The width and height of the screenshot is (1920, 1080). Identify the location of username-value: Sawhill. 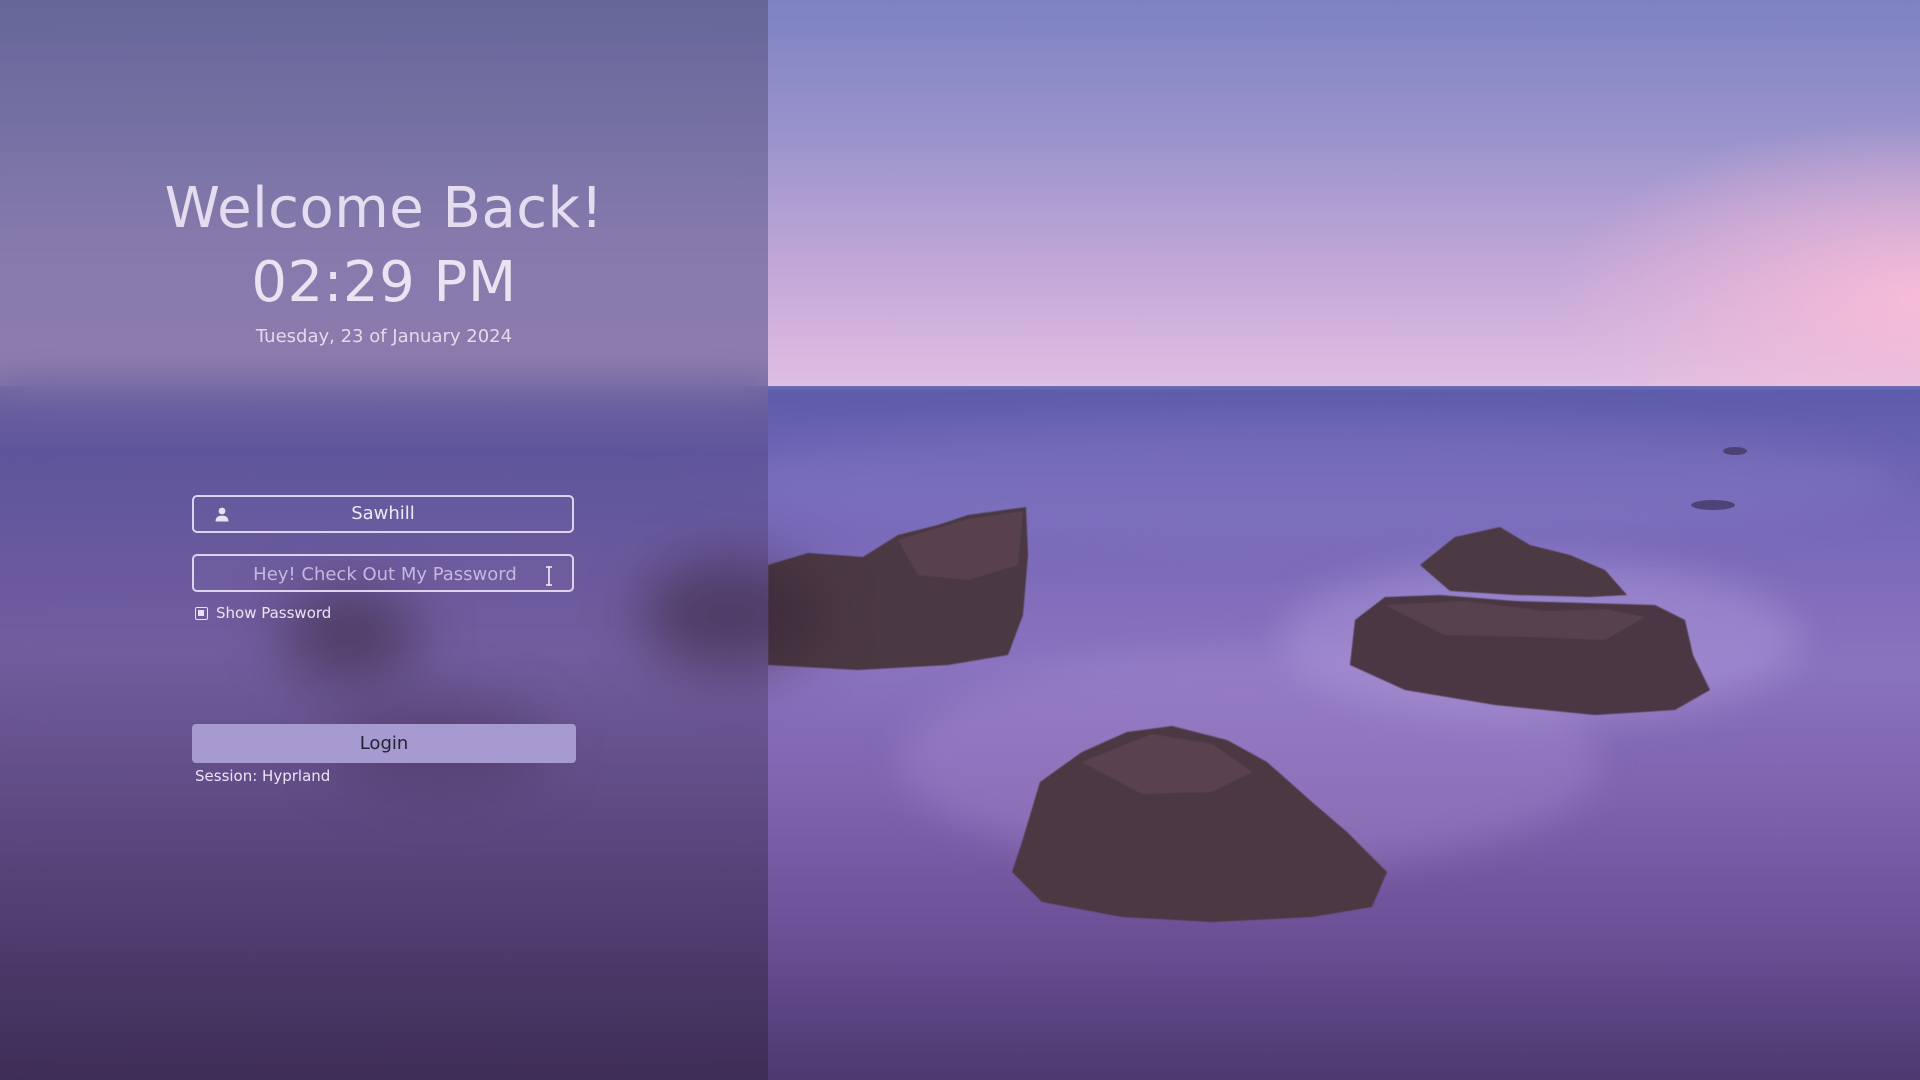
(383, 513).